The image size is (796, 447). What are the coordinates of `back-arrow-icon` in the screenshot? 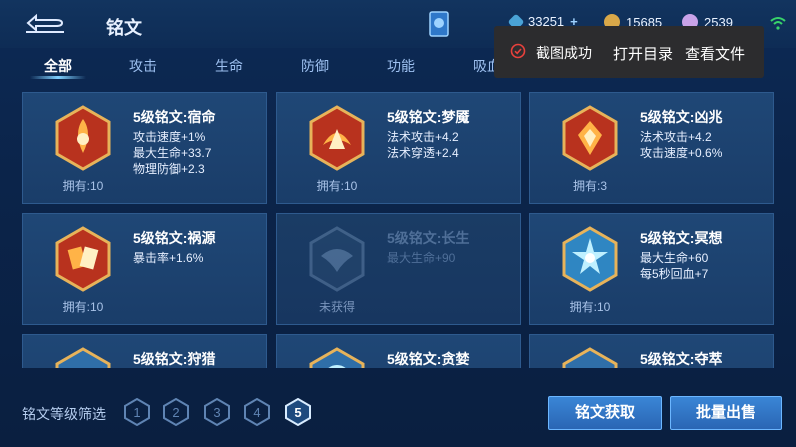 It's located at (45, 23).